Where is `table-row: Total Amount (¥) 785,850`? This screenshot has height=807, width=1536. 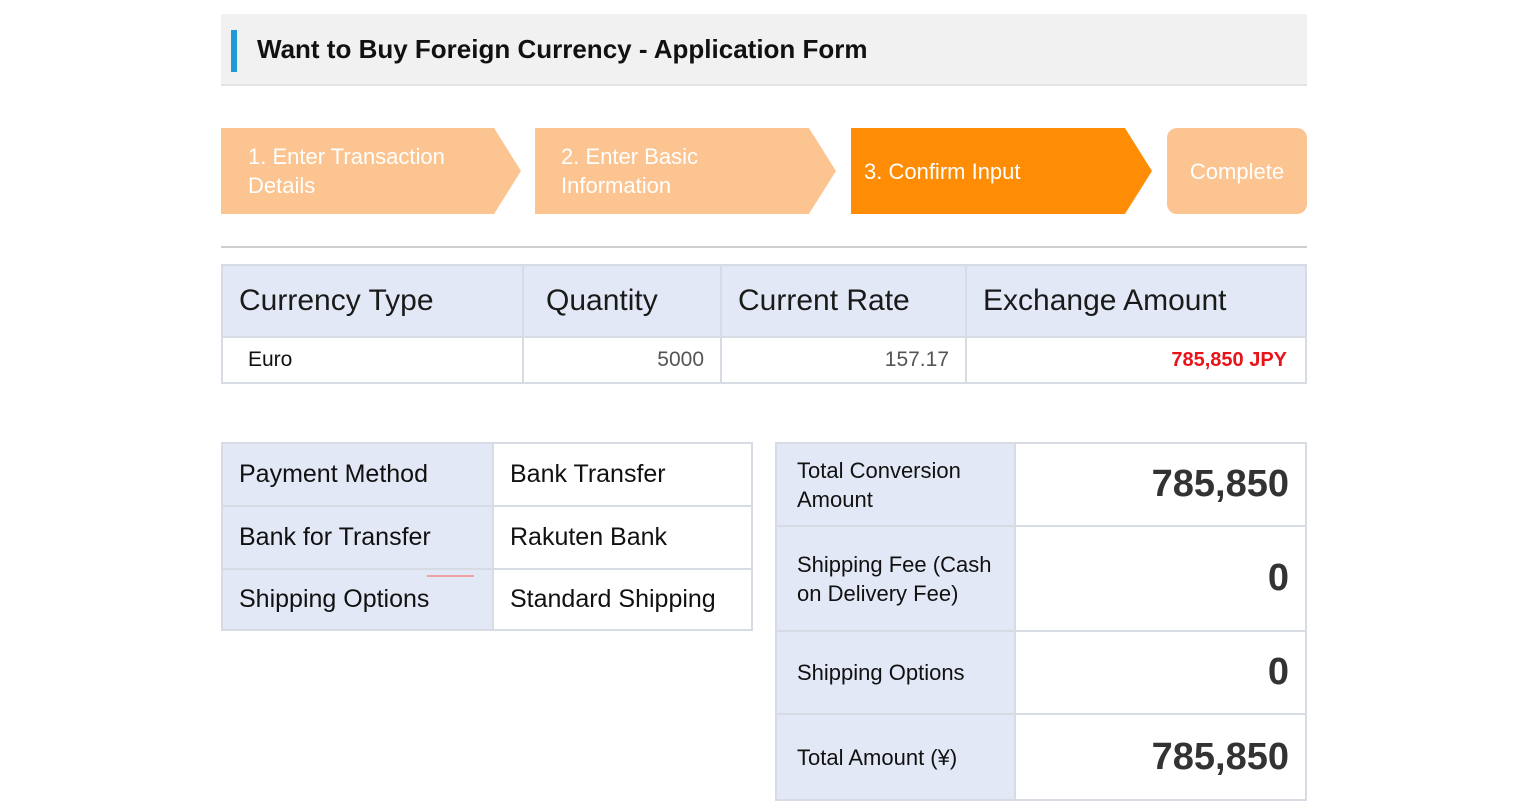 table-row: Total Amount (¥) 785,850 is located at coordinates (1041, 757).